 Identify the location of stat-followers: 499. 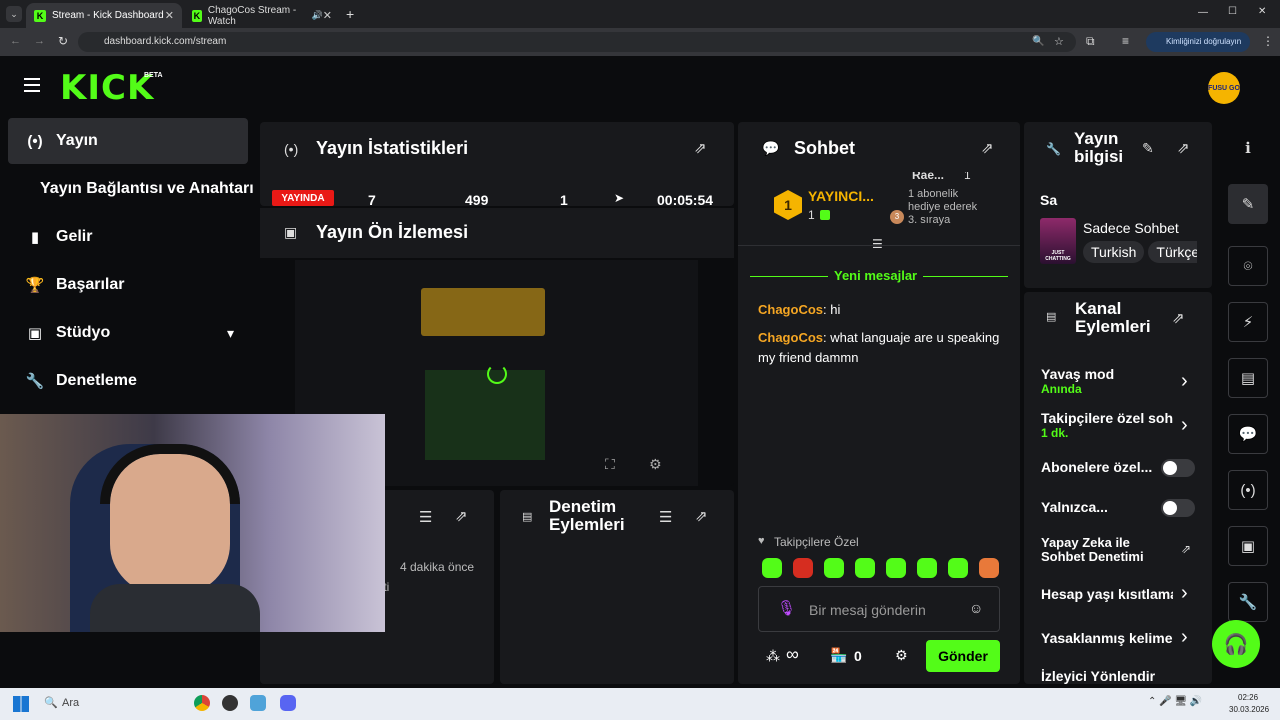
(477, 199).